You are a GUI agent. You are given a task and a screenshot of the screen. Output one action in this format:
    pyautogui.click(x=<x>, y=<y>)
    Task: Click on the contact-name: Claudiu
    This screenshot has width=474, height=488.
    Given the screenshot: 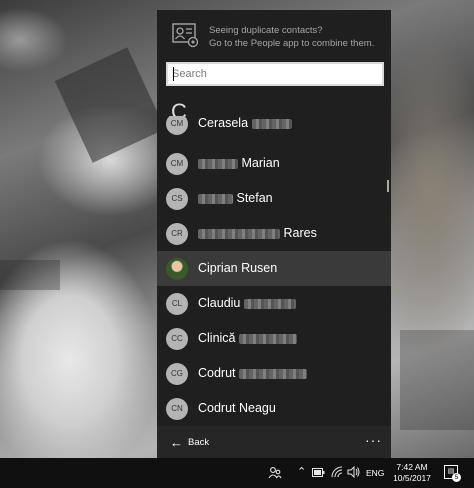 What is the action you would take?
    pyautogui.click(x=247, y=303)
    